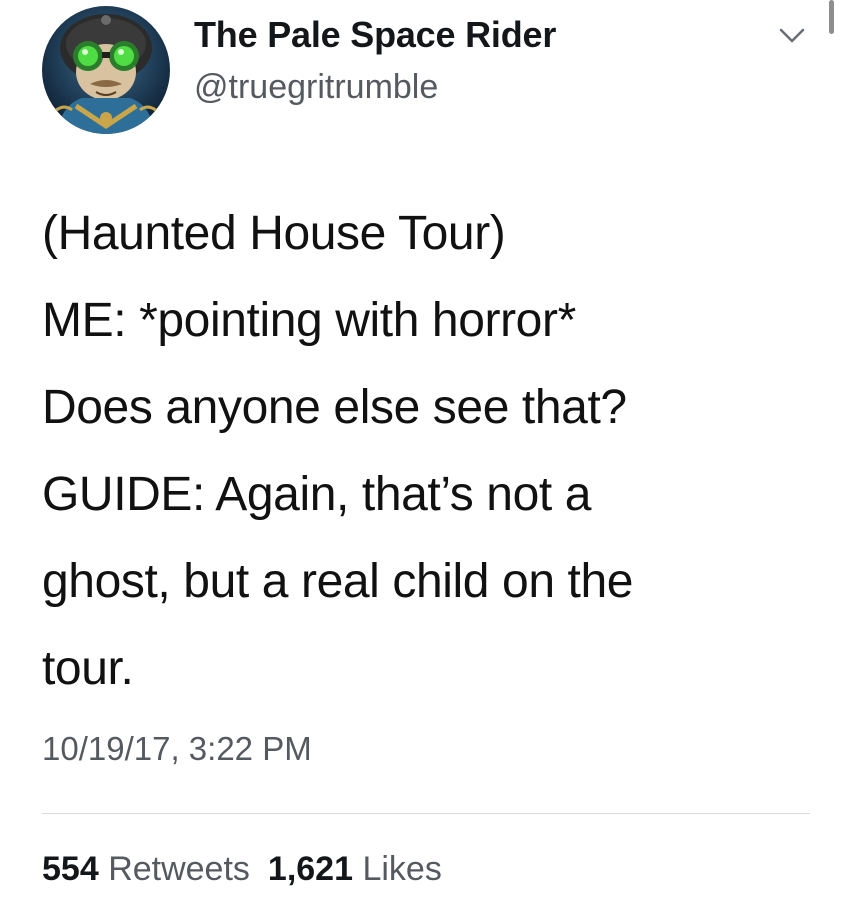 Image resolution: width=846 pixels, height=900 pixels. What do you see at coordinates (310, 869) in the screenshot?
I see `likes-count: 1,621` at bounding box center [310, 869].